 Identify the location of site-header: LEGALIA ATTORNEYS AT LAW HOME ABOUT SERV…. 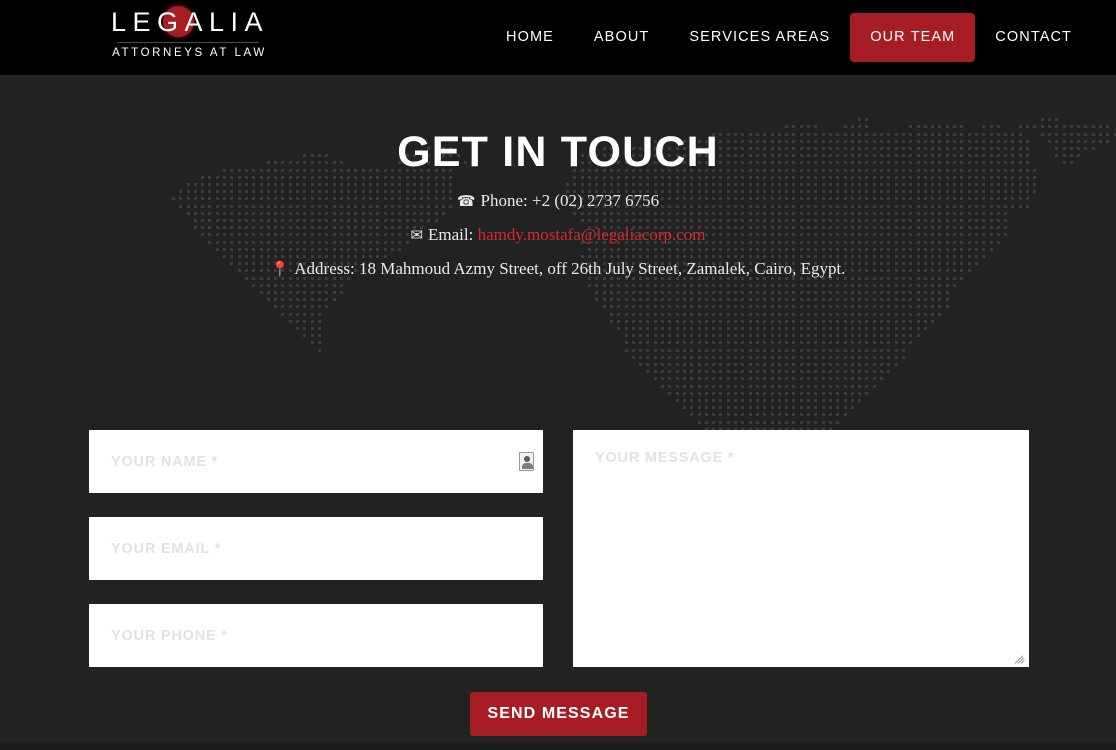
(558, 37).